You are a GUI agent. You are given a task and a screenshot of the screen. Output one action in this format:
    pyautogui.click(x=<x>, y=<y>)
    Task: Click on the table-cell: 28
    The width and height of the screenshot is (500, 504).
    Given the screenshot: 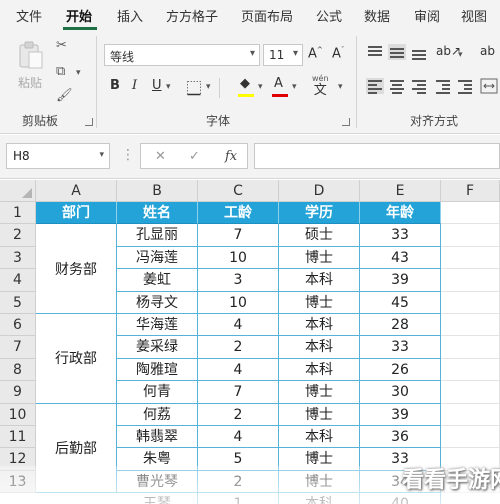 What is the action you would take?
    pyautogui.click(x=400, y=325)
    